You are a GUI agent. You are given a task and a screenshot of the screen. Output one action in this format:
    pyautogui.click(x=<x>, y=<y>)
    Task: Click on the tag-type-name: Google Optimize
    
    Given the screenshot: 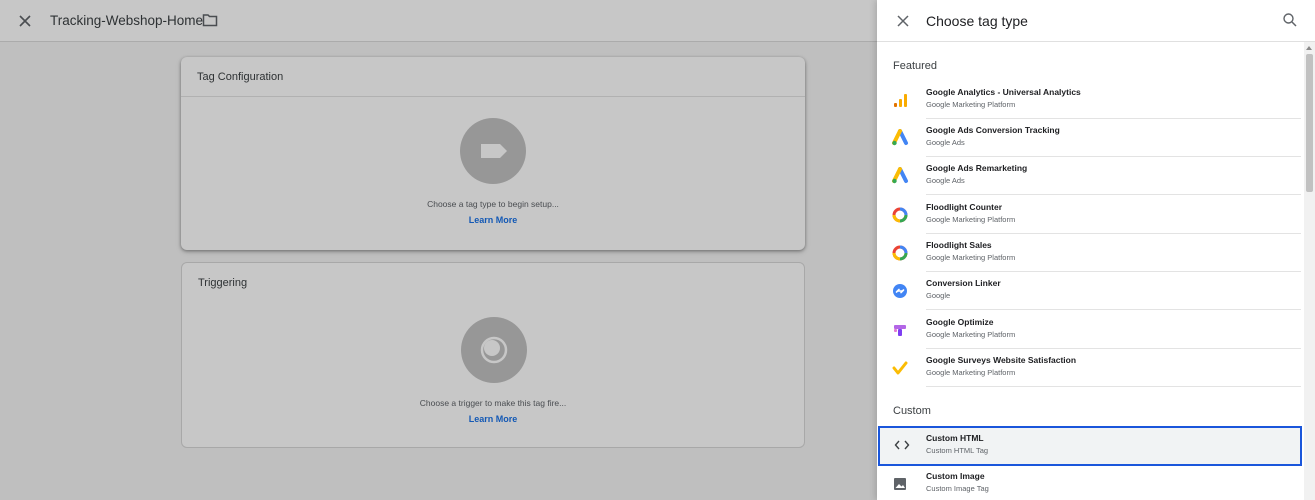 What is the action you would take?
    pyautogui.click(x=960, y=322)
    